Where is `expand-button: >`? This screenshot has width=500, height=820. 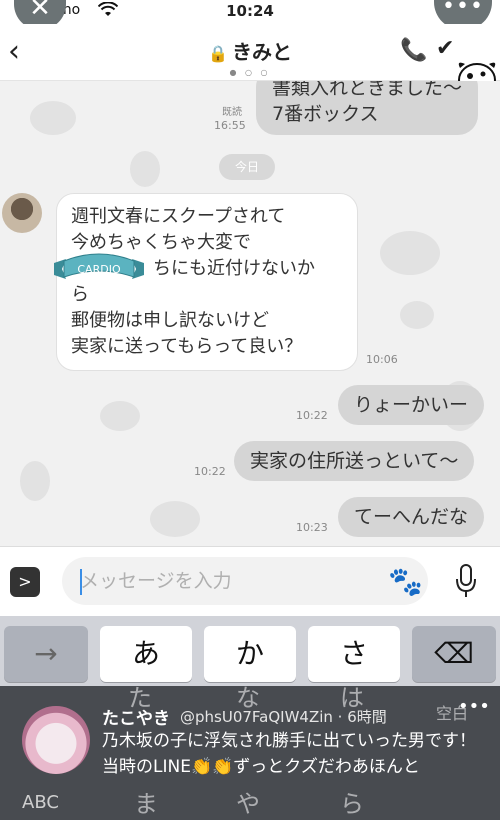
expand-button: > is located at coordinates (25, 582).